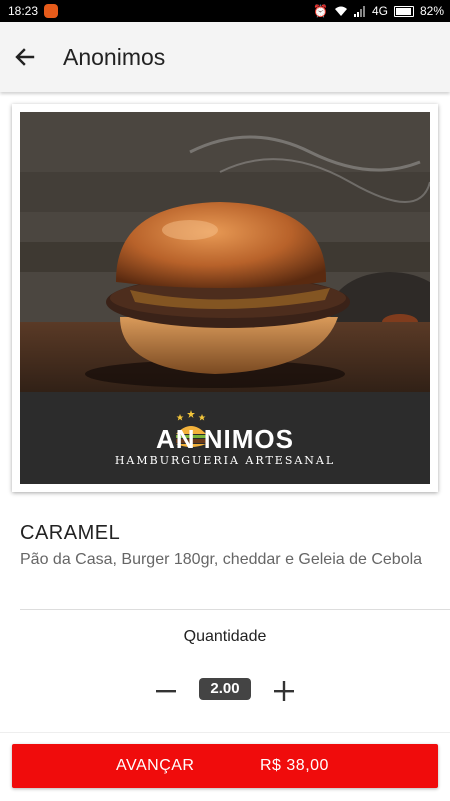 The image size is (450, 801). What do you see at coordinates (431, 11) in the screenshot?
I see `battery-percent: 82%` at bounding box center [431, 11].